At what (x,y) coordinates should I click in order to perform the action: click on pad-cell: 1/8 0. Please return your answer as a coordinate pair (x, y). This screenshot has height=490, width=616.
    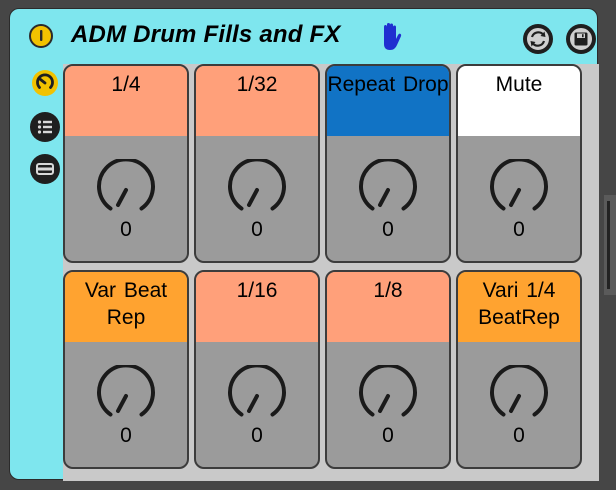
    Looking at the image, I should click on (388, 369).